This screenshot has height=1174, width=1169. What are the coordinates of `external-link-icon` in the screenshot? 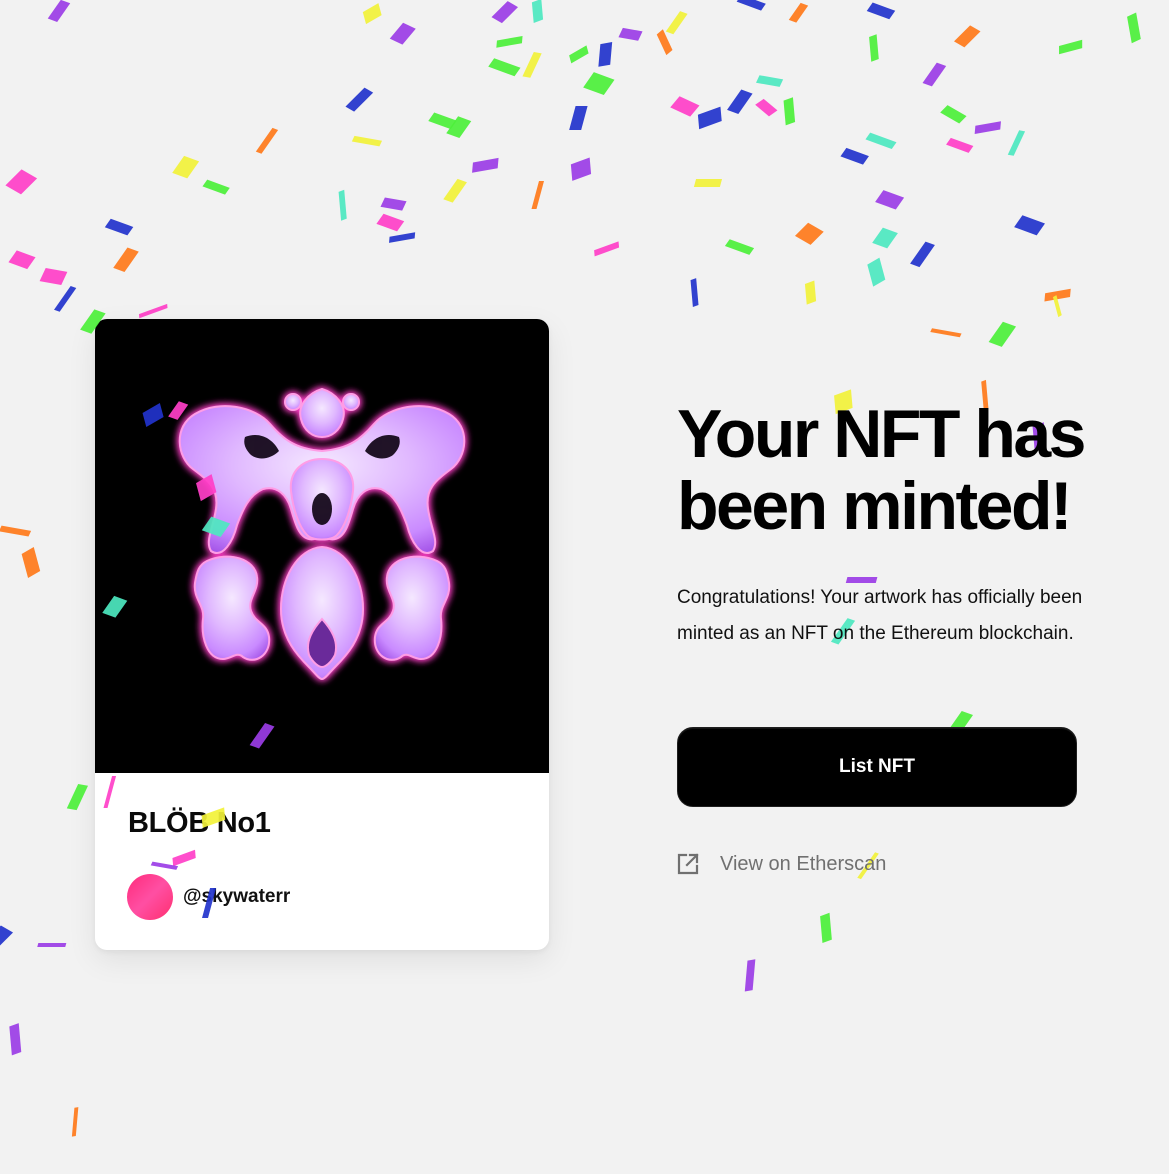 It's located at (688, 864).